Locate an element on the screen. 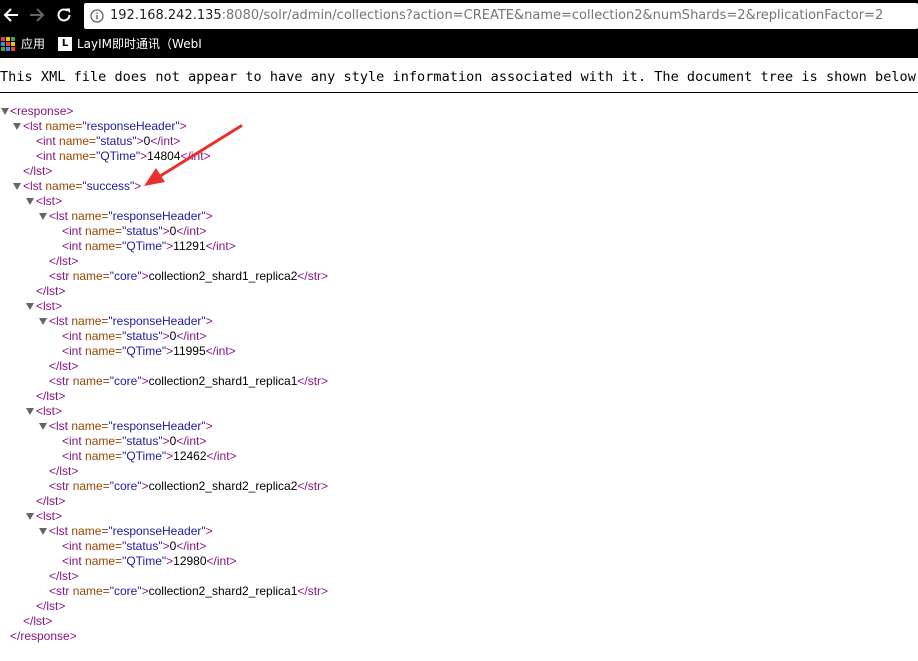 This screenshot has height=661, width=918. xml-line-success-open: <lst name="success"> is located at coordinates (70, 186).